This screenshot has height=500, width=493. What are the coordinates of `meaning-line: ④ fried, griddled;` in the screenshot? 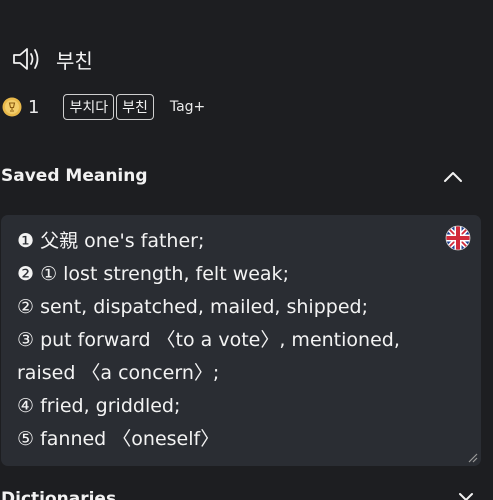 It's located at (99, 406).